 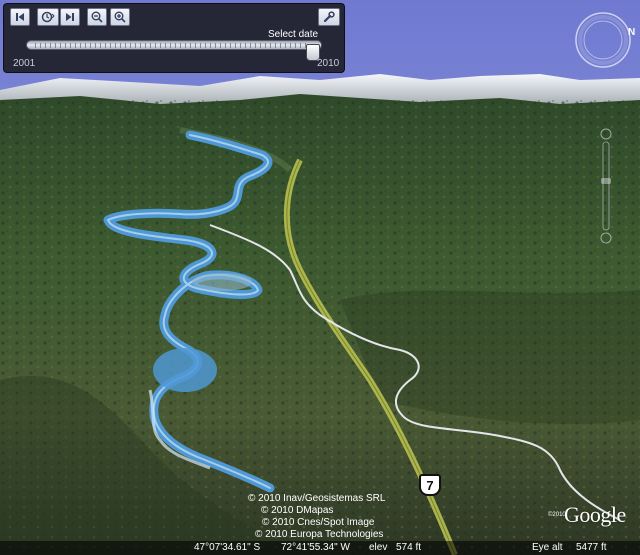 I want to click on route-number: 7, so click(x=430, y=485).